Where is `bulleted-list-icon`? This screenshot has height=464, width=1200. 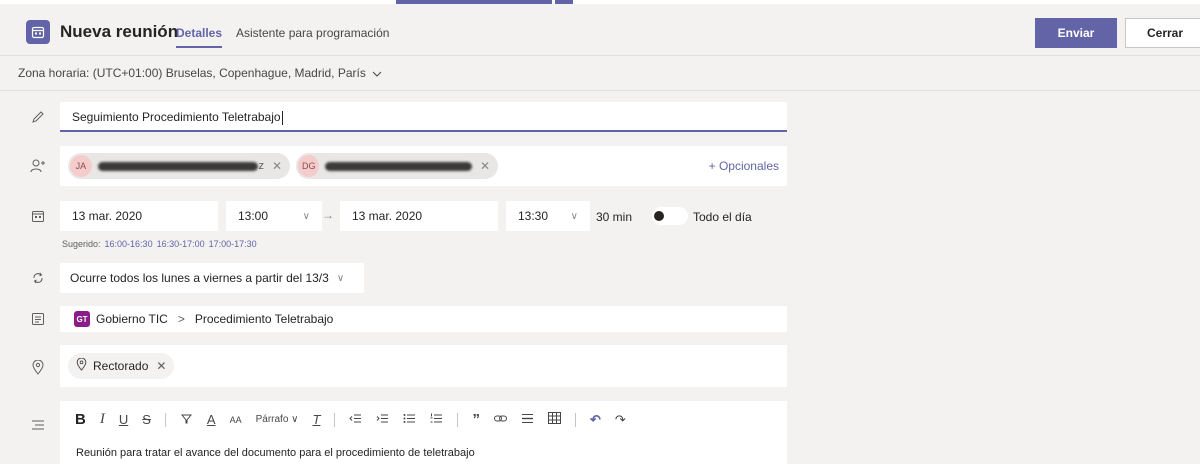 bulleted-list-icon is located at coordinates (409, 419).